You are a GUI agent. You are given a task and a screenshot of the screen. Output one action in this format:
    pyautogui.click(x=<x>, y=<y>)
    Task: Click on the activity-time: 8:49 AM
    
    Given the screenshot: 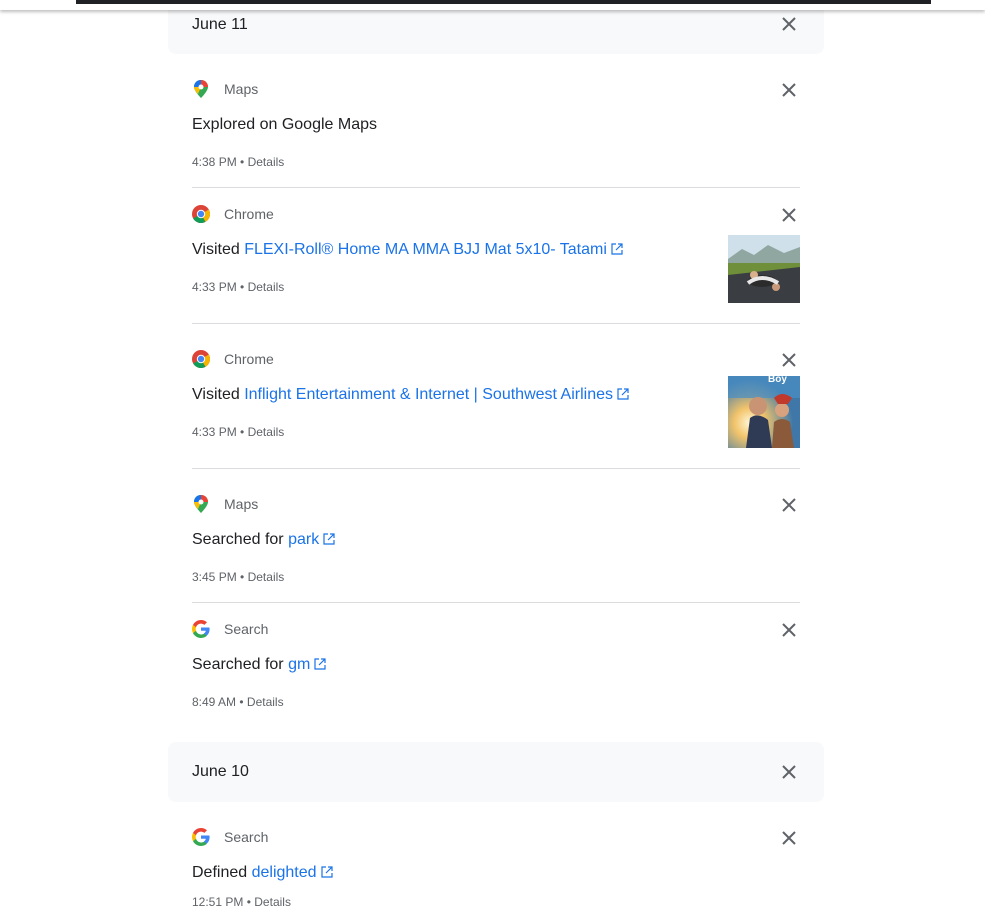 What is the action you would take?
    pyautogui.click(x=214, y=702)
    